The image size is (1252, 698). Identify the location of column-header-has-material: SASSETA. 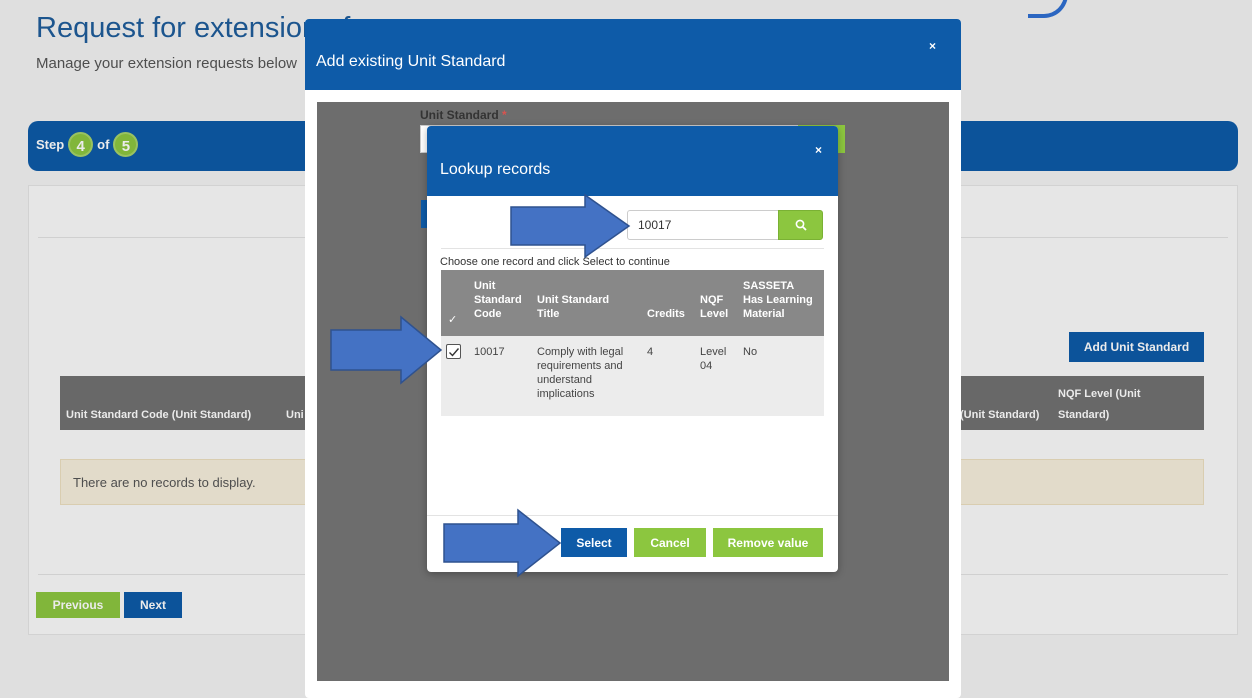
(768, 286).